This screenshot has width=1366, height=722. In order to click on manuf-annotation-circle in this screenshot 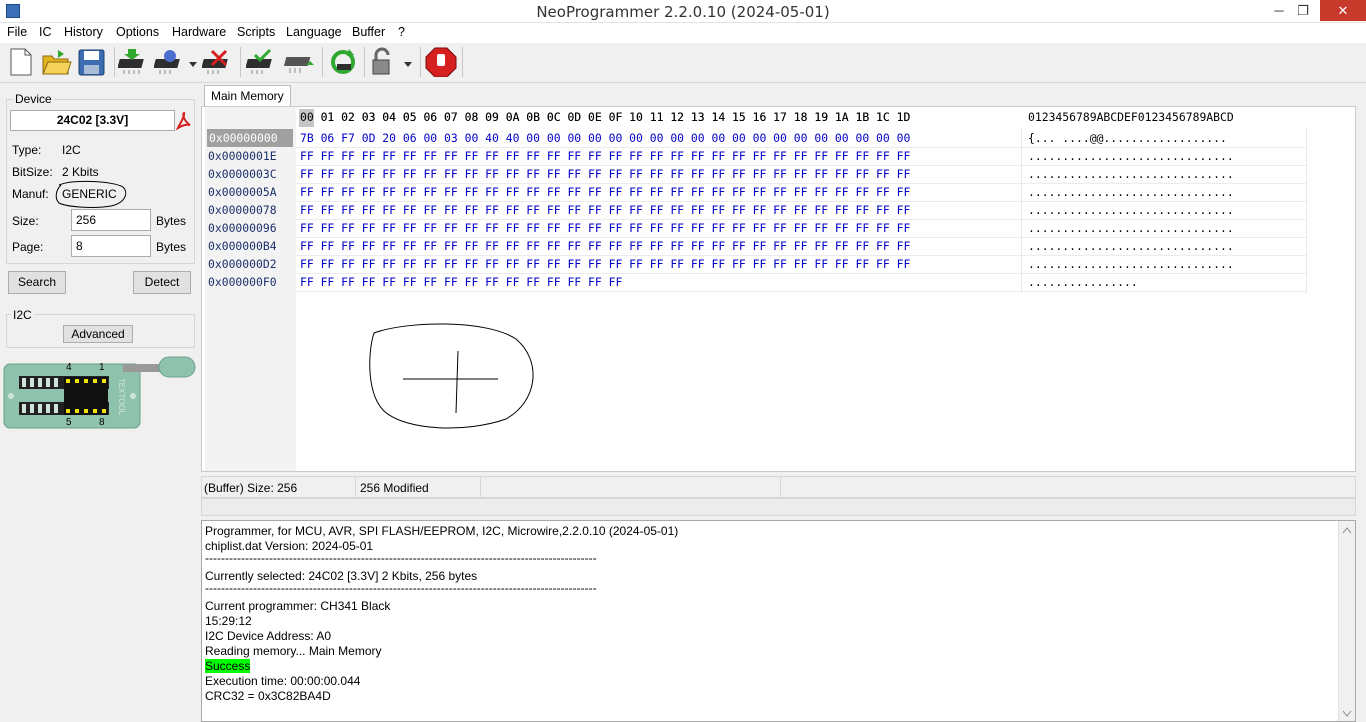, I will do `click(91, 194)`.